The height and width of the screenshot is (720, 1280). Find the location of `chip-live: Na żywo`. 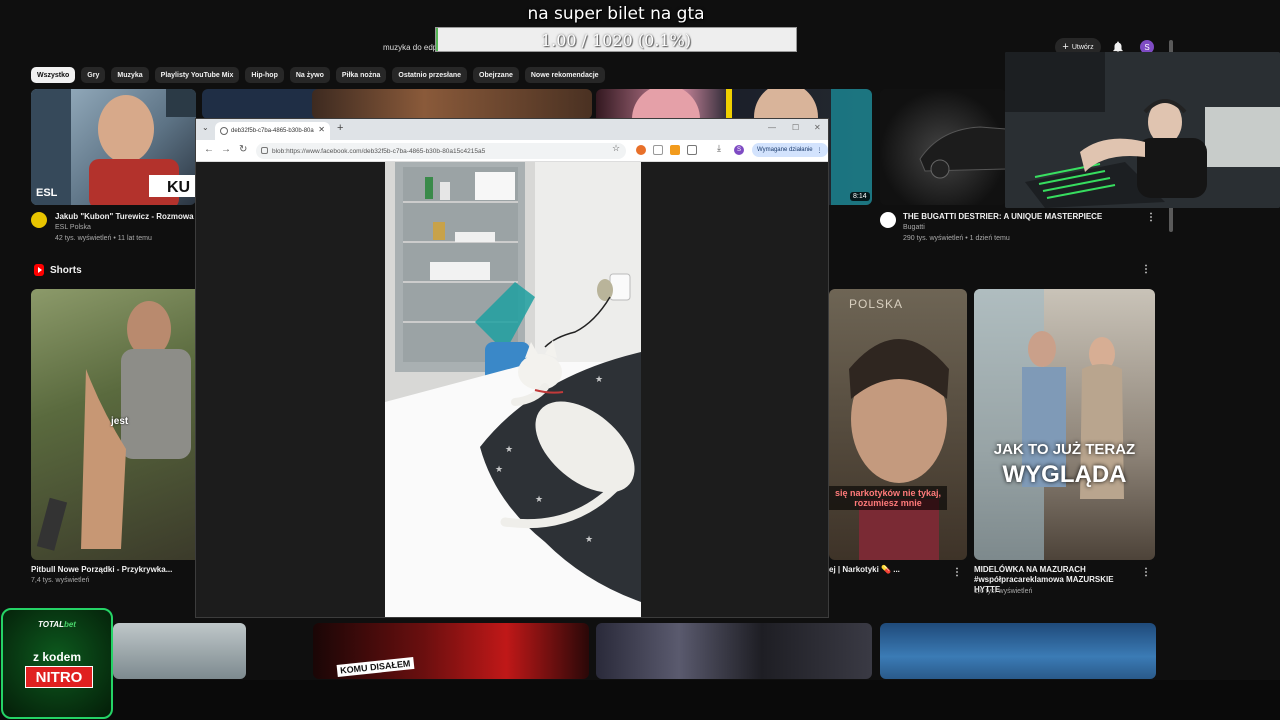

chip-live: Na żywo is located at coordinates (309, 75).